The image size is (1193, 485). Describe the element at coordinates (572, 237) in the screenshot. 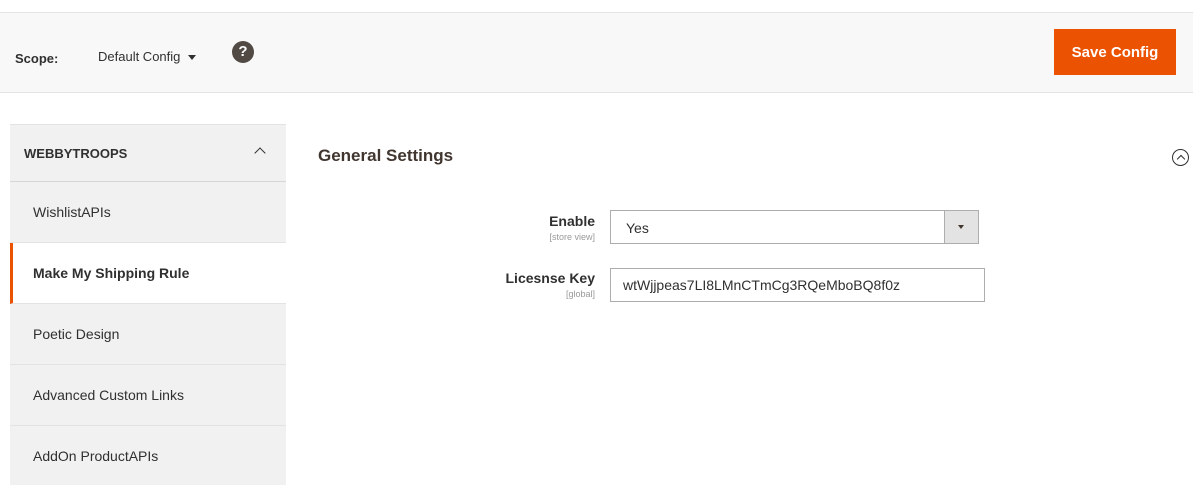

I see `enable-scope: [store view]` at that location.